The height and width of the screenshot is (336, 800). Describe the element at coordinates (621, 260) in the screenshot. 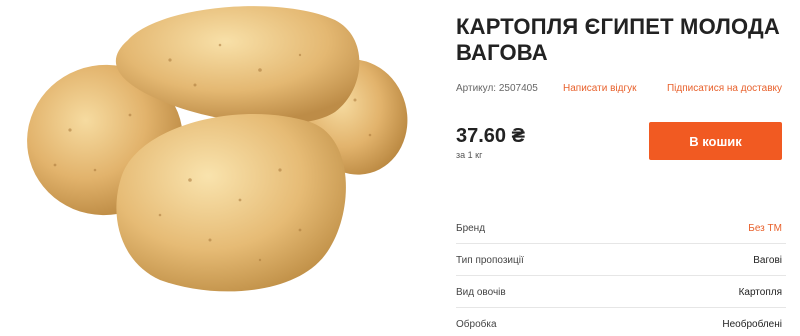

I see `spec-row-offer-type: Тип пропозиції Вагові` at that location.